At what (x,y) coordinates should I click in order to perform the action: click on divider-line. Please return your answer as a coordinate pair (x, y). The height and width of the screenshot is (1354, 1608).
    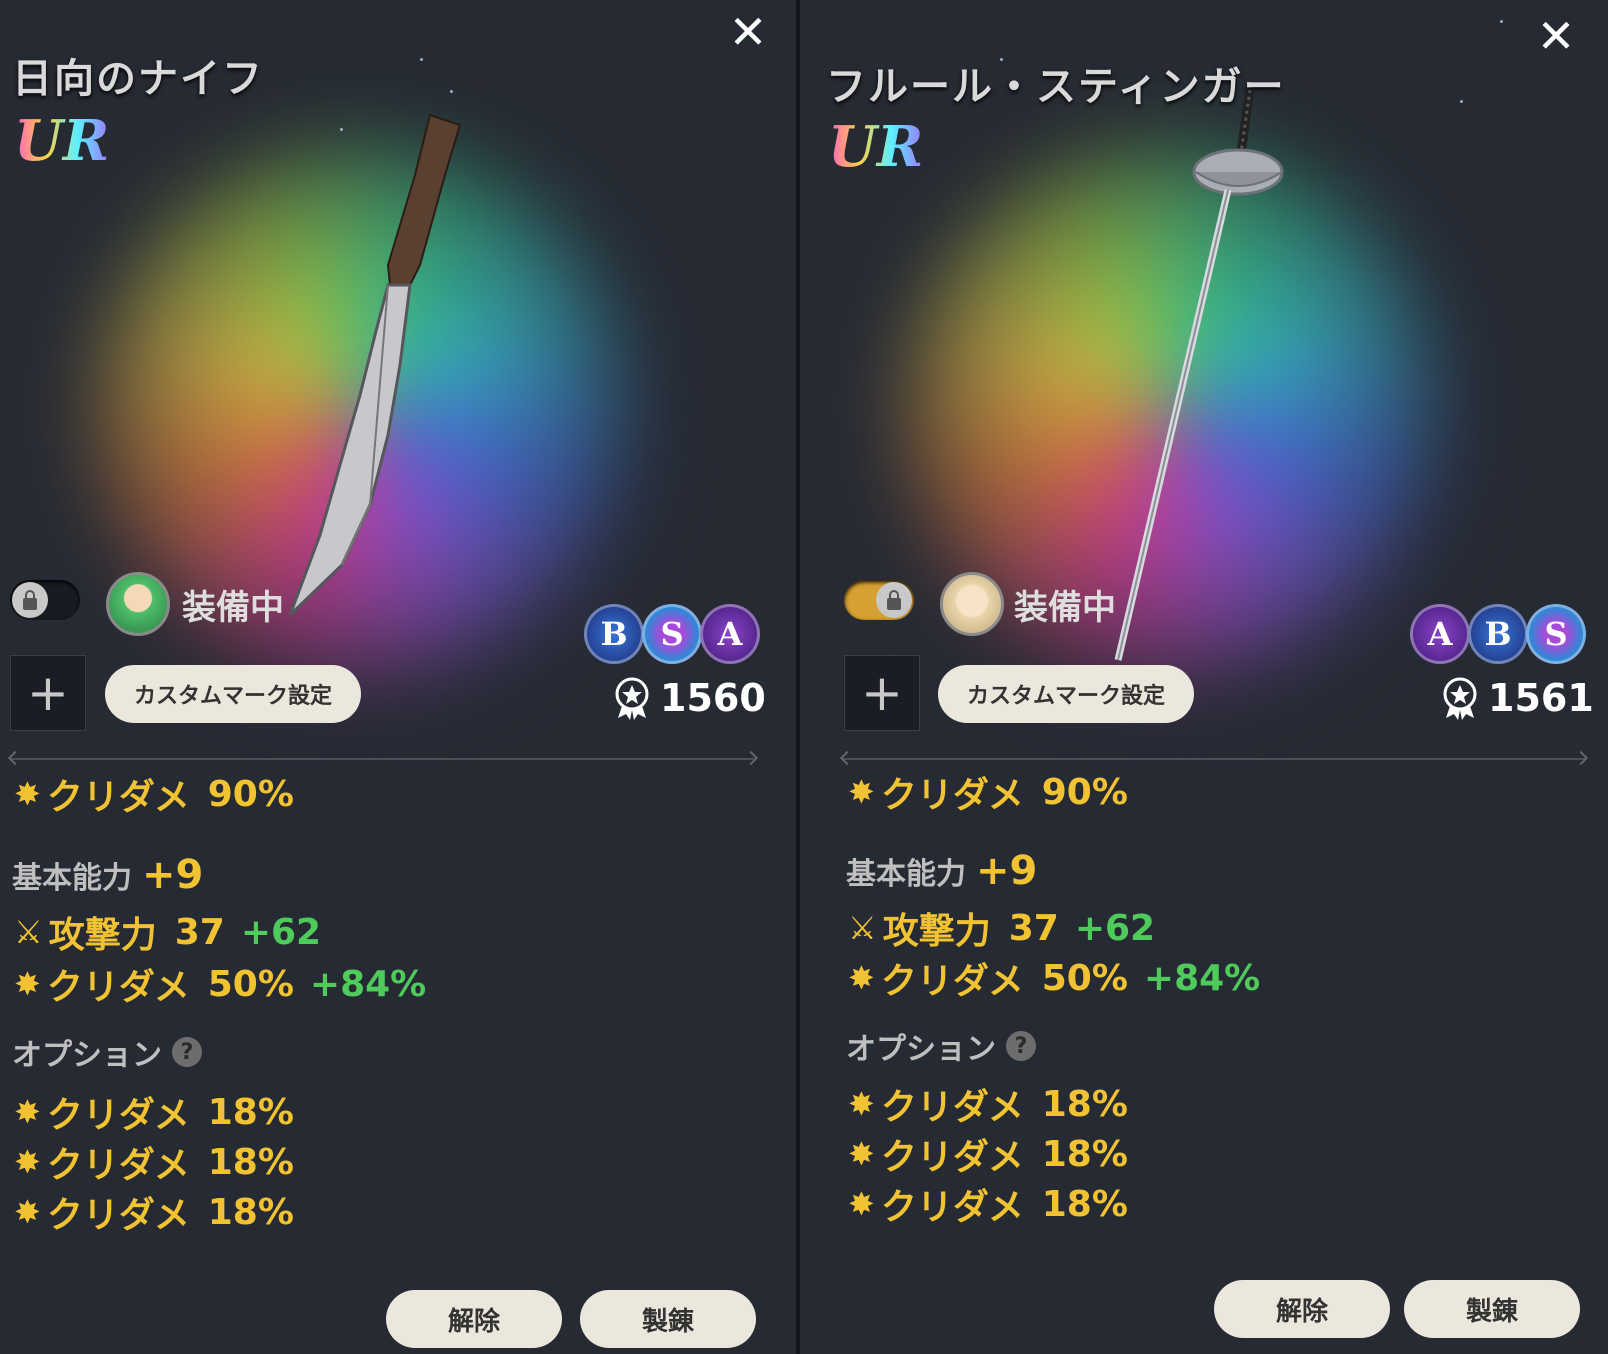
    Looking at the image, I should click on (383, 759).